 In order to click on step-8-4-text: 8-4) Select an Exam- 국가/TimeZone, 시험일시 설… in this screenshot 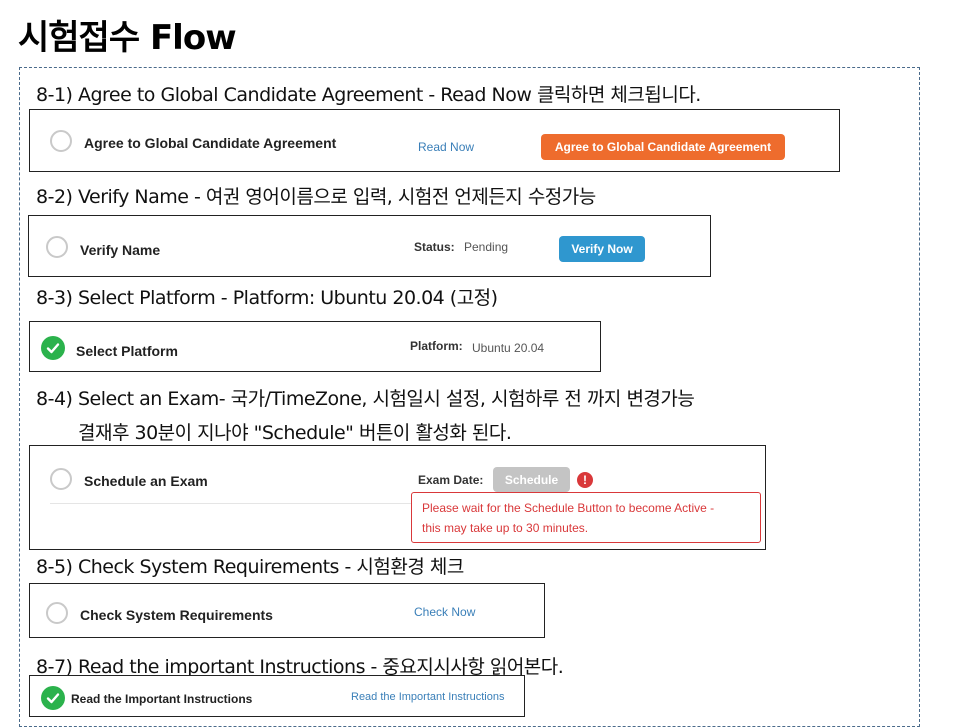, I will do `click(365, 399)`.